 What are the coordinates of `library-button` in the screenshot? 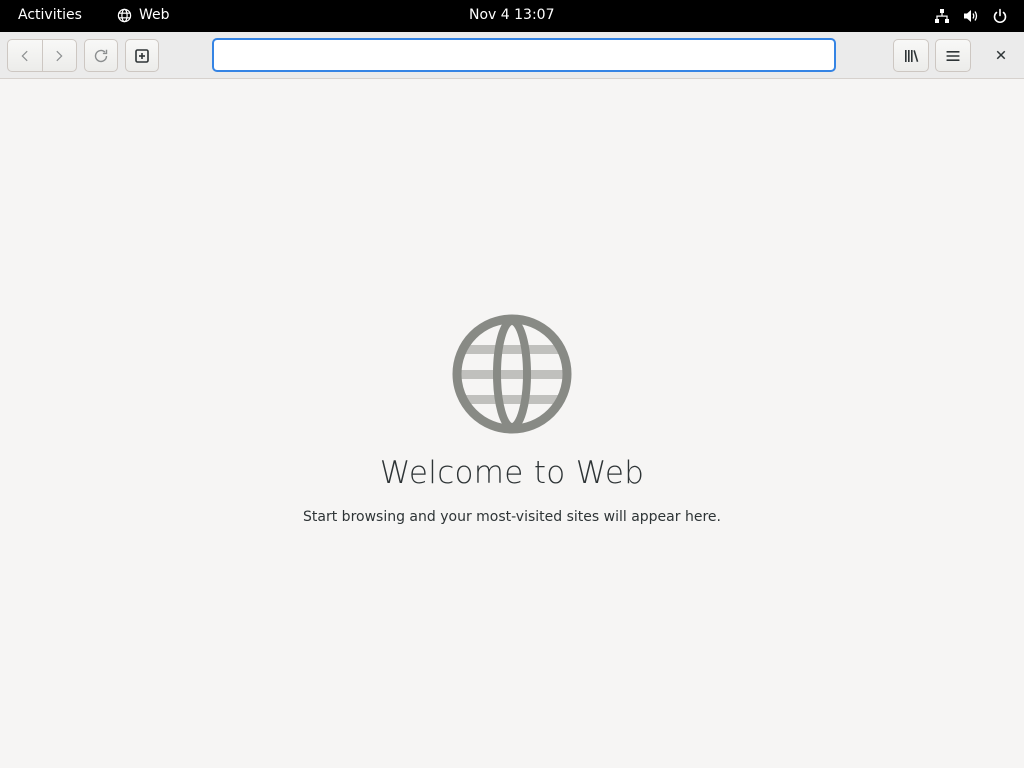 It's located at (911, 55).